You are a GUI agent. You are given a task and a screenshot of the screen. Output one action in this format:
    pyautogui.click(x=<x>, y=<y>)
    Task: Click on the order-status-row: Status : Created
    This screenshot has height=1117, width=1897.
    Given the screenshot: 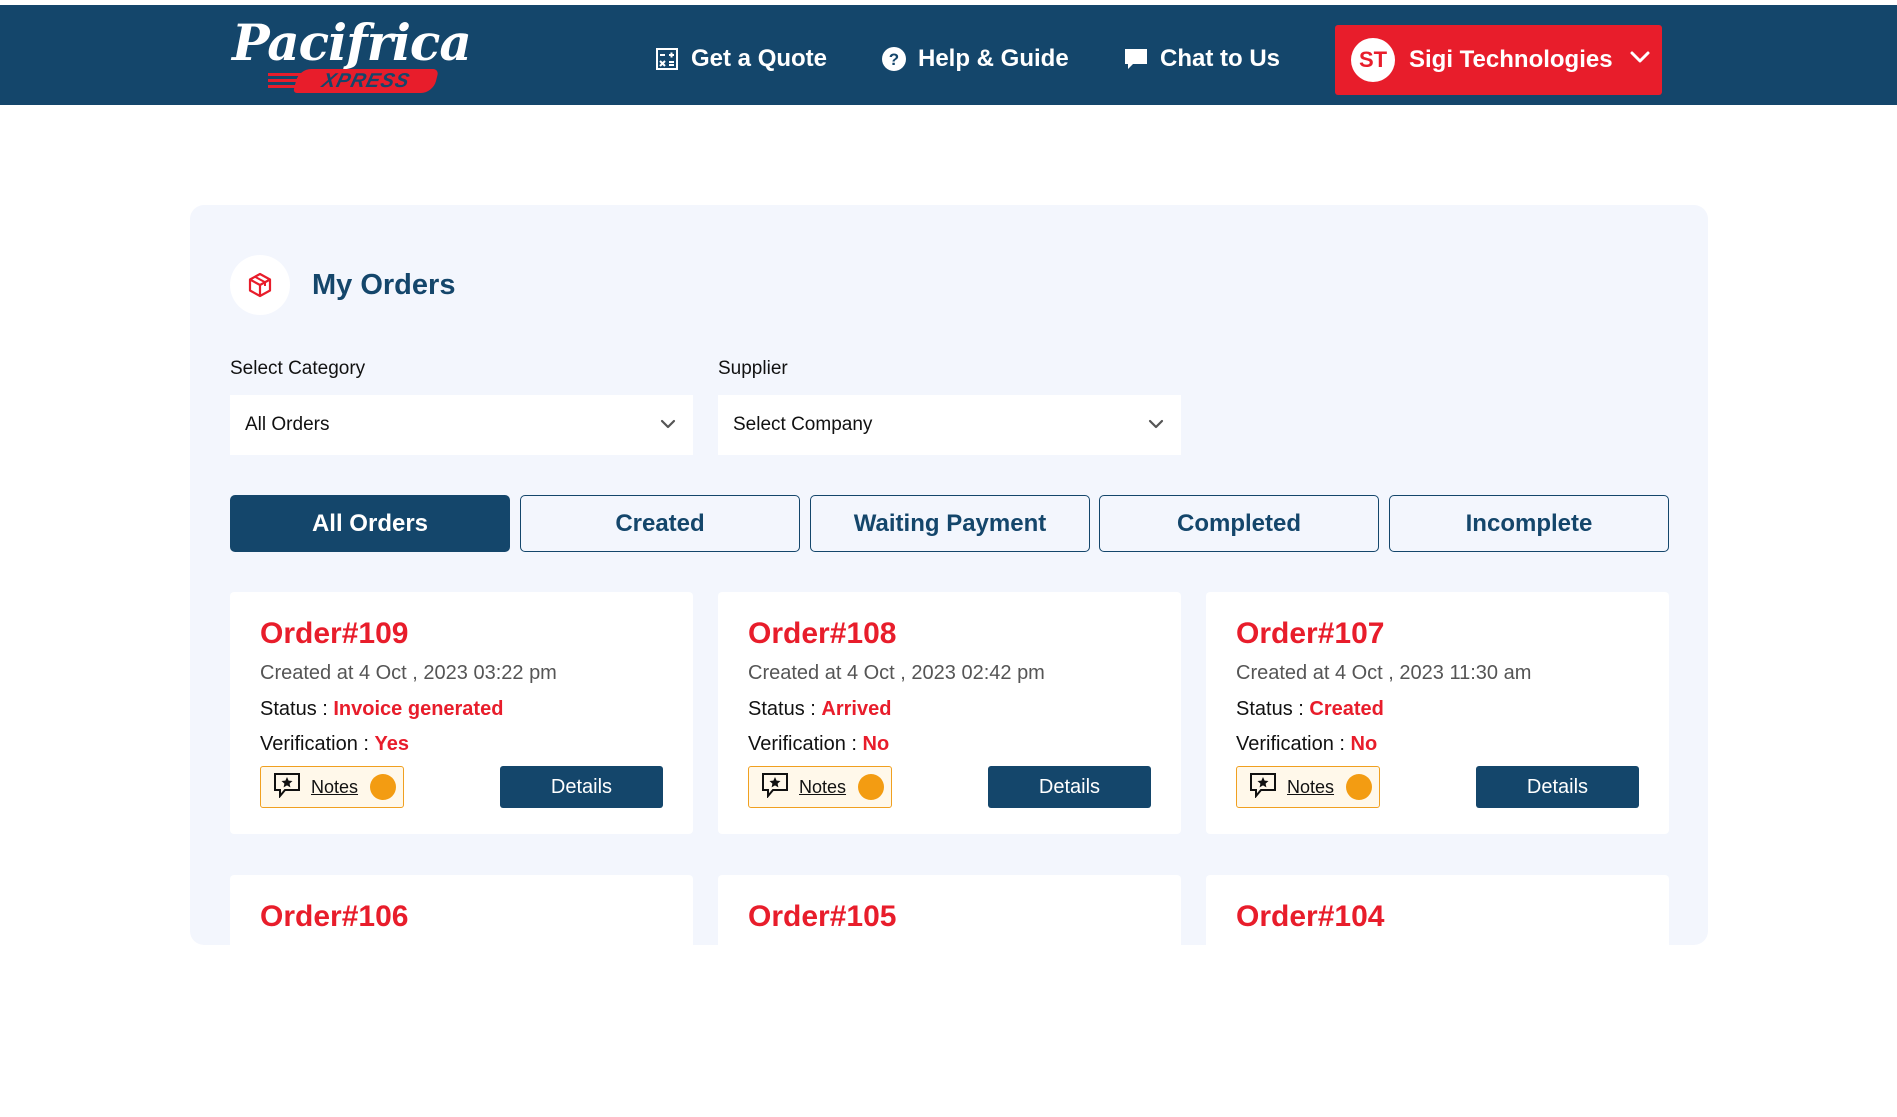 What is the action you would take?
    pyautogui.click(x=1310, y=709)
    